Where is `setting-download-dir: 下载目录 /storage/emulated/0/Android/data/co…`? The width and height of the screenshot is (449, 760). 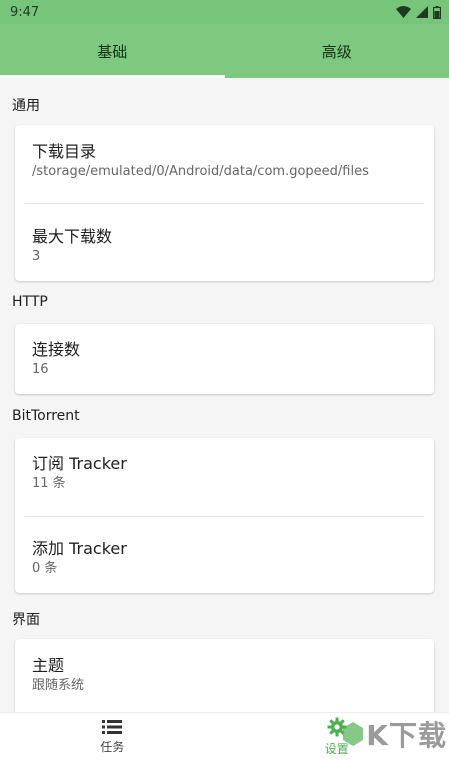
setting-download-dir: 下载目录 /storage/emulated/0/Android/data/co… is located at coordinates (224, 161).